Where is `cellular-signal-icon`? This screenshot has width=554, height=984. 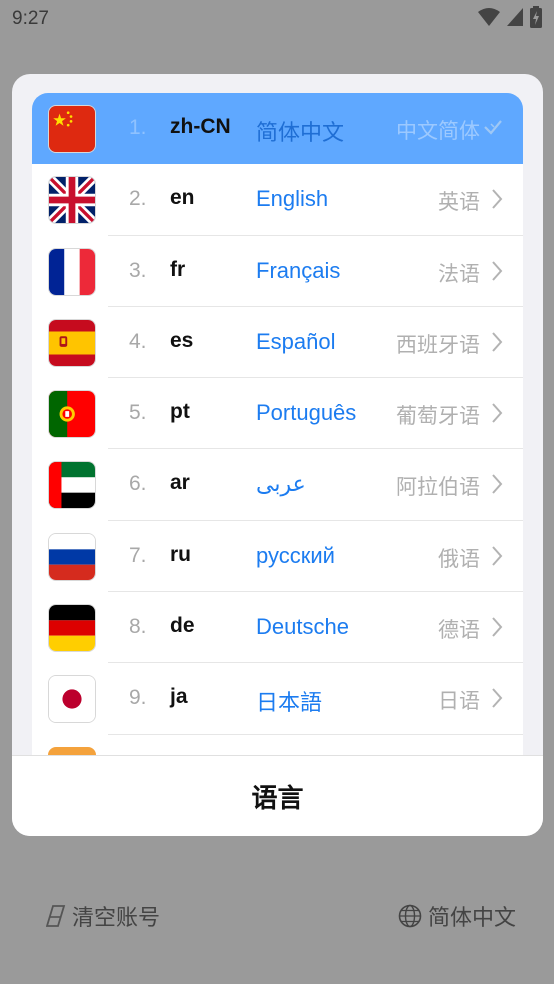 cellular-signal-icon is located at coordinates (515, 17).